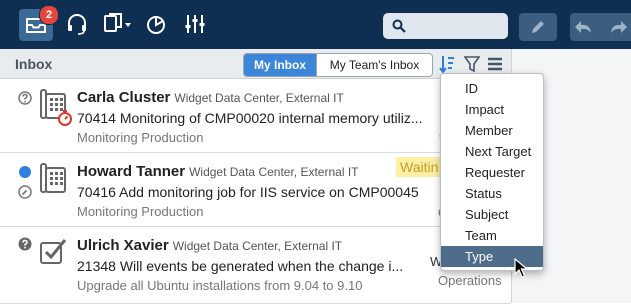 This screenshot has height=304, width=631. What do you see at coordinates (25, 192) in the screenshot?
I see `wrench-icon` at bounding box center [25, 192].